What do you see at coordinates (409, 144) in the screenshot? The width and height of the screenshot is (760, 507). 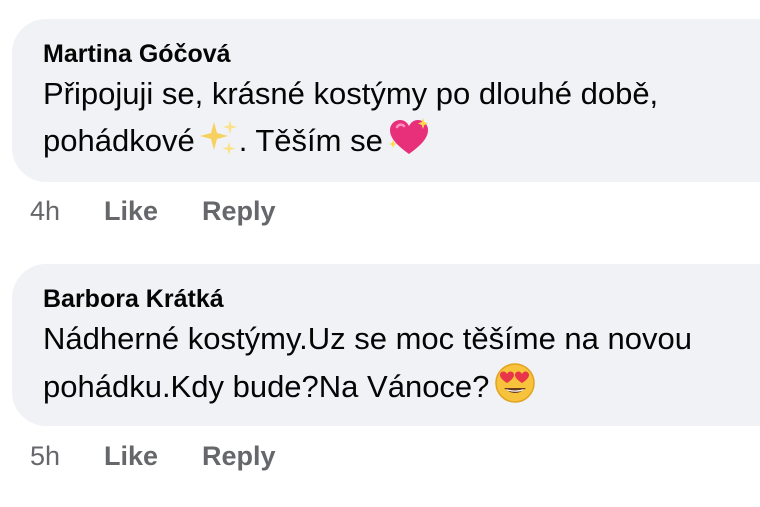 I see `sparkling-heart-emoji` at bounding box center [409, 144].